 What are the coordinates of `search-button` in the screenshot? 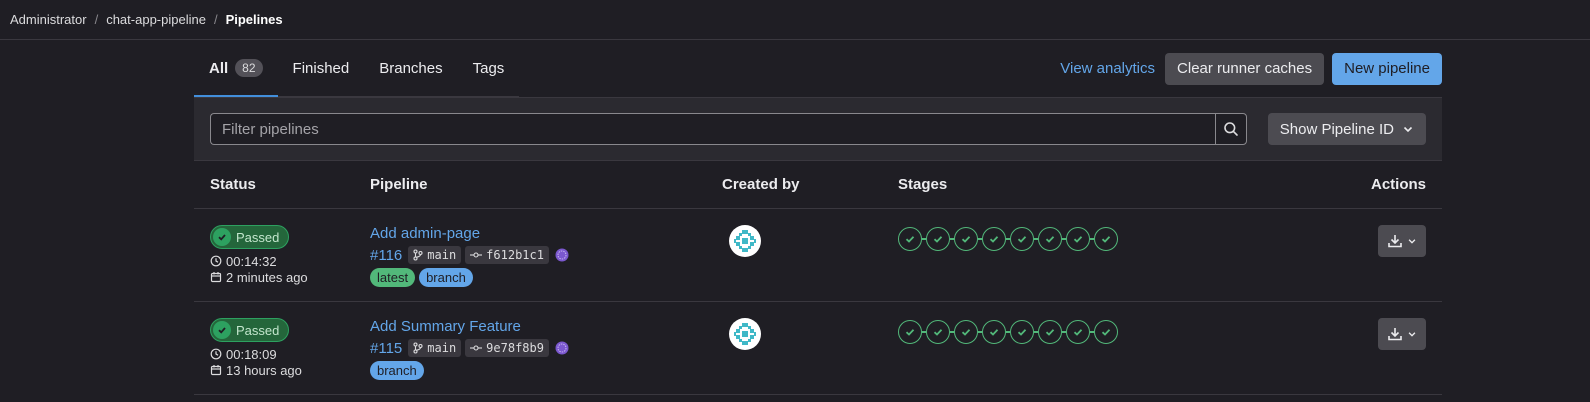 It's located at (1231, 129).